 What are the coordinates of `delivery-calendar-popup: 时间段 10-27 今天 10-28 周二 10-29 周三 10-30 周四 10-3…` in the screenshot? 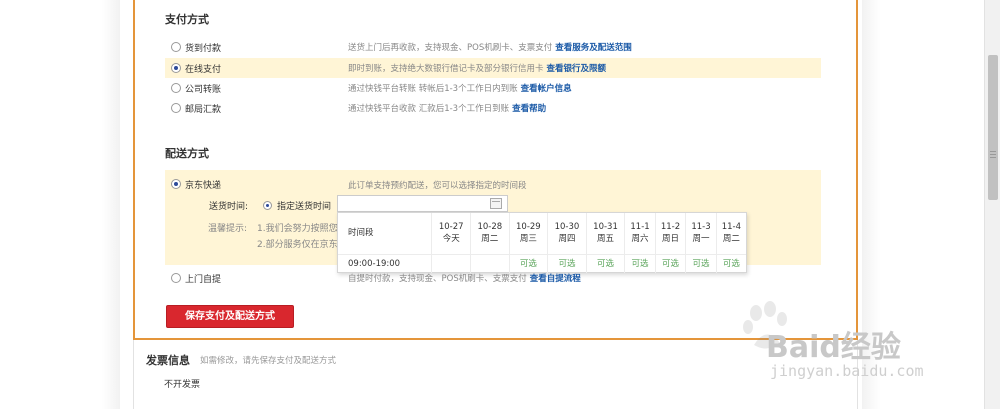 It's located at (542, 242).